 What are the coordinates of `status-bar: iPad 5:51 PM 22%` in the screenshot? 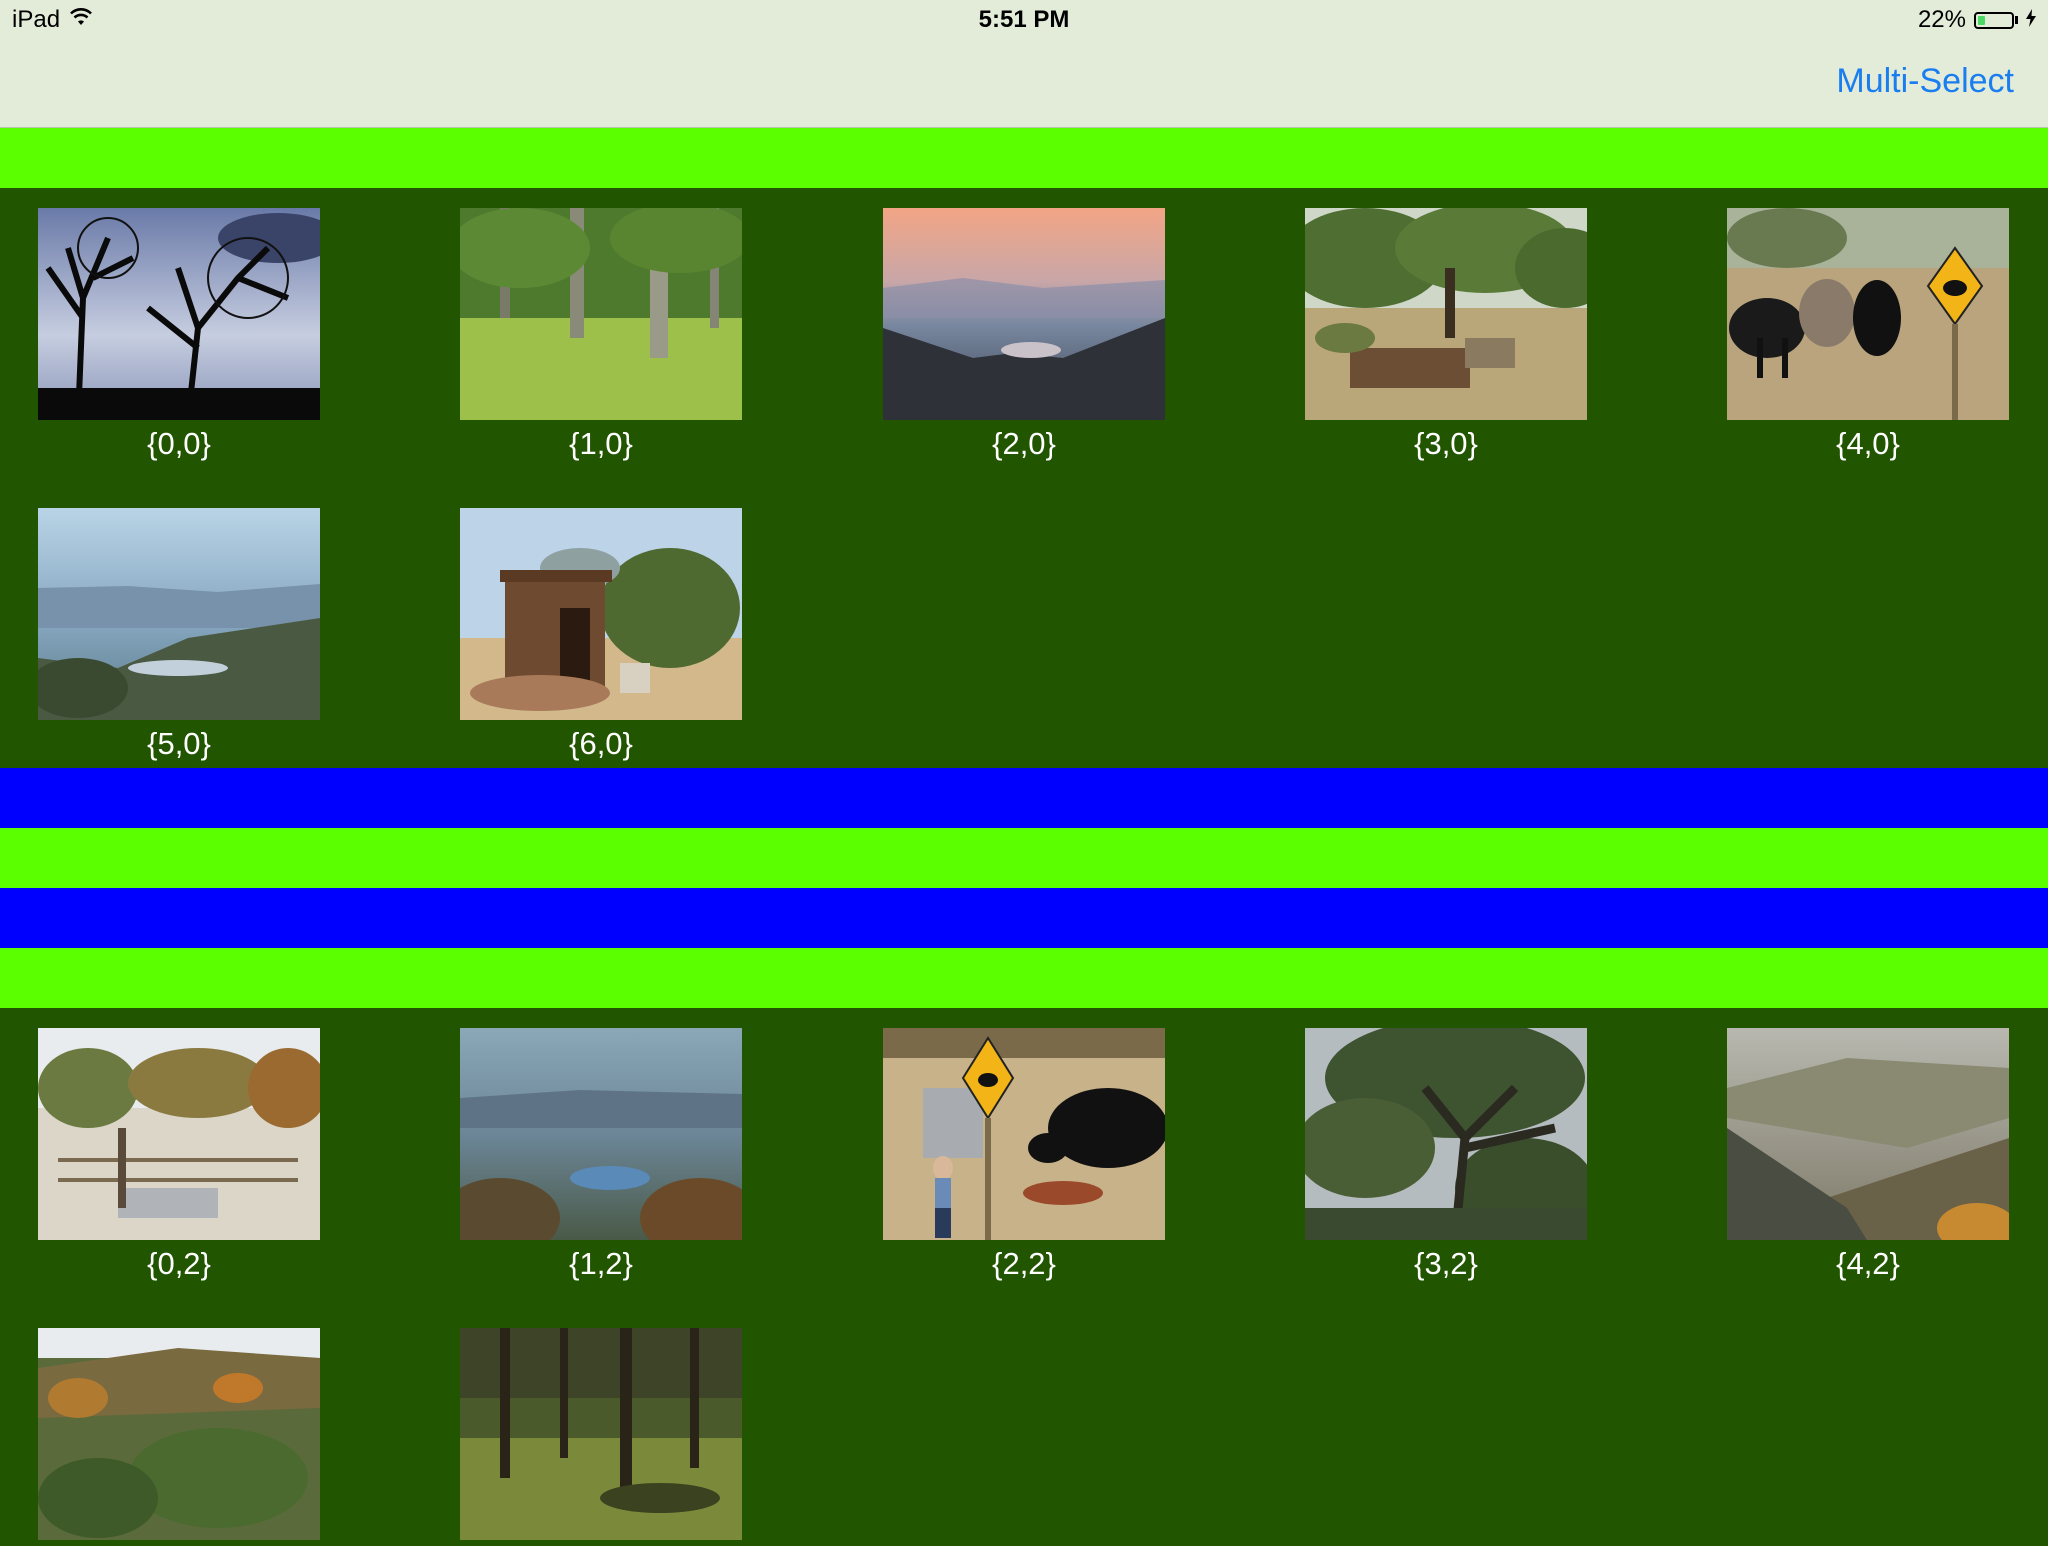 It's located at (1024, 20).